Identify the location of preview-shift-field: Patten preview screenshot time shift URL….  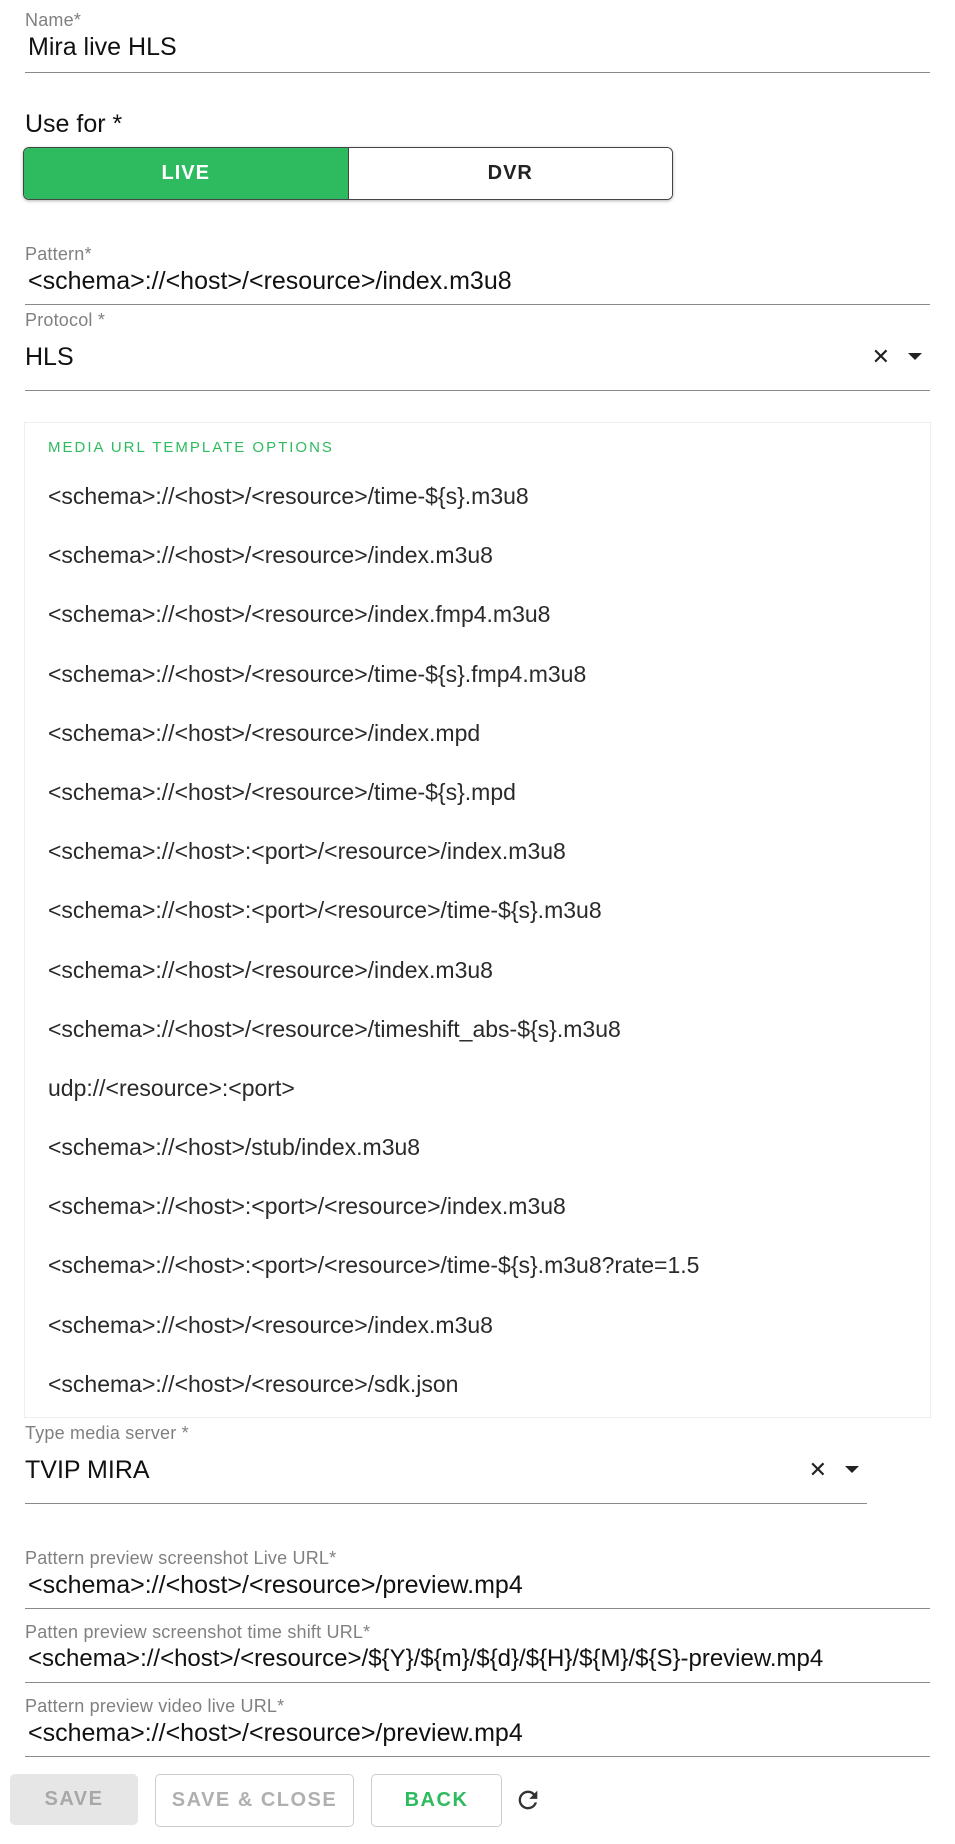
(477, 1652).